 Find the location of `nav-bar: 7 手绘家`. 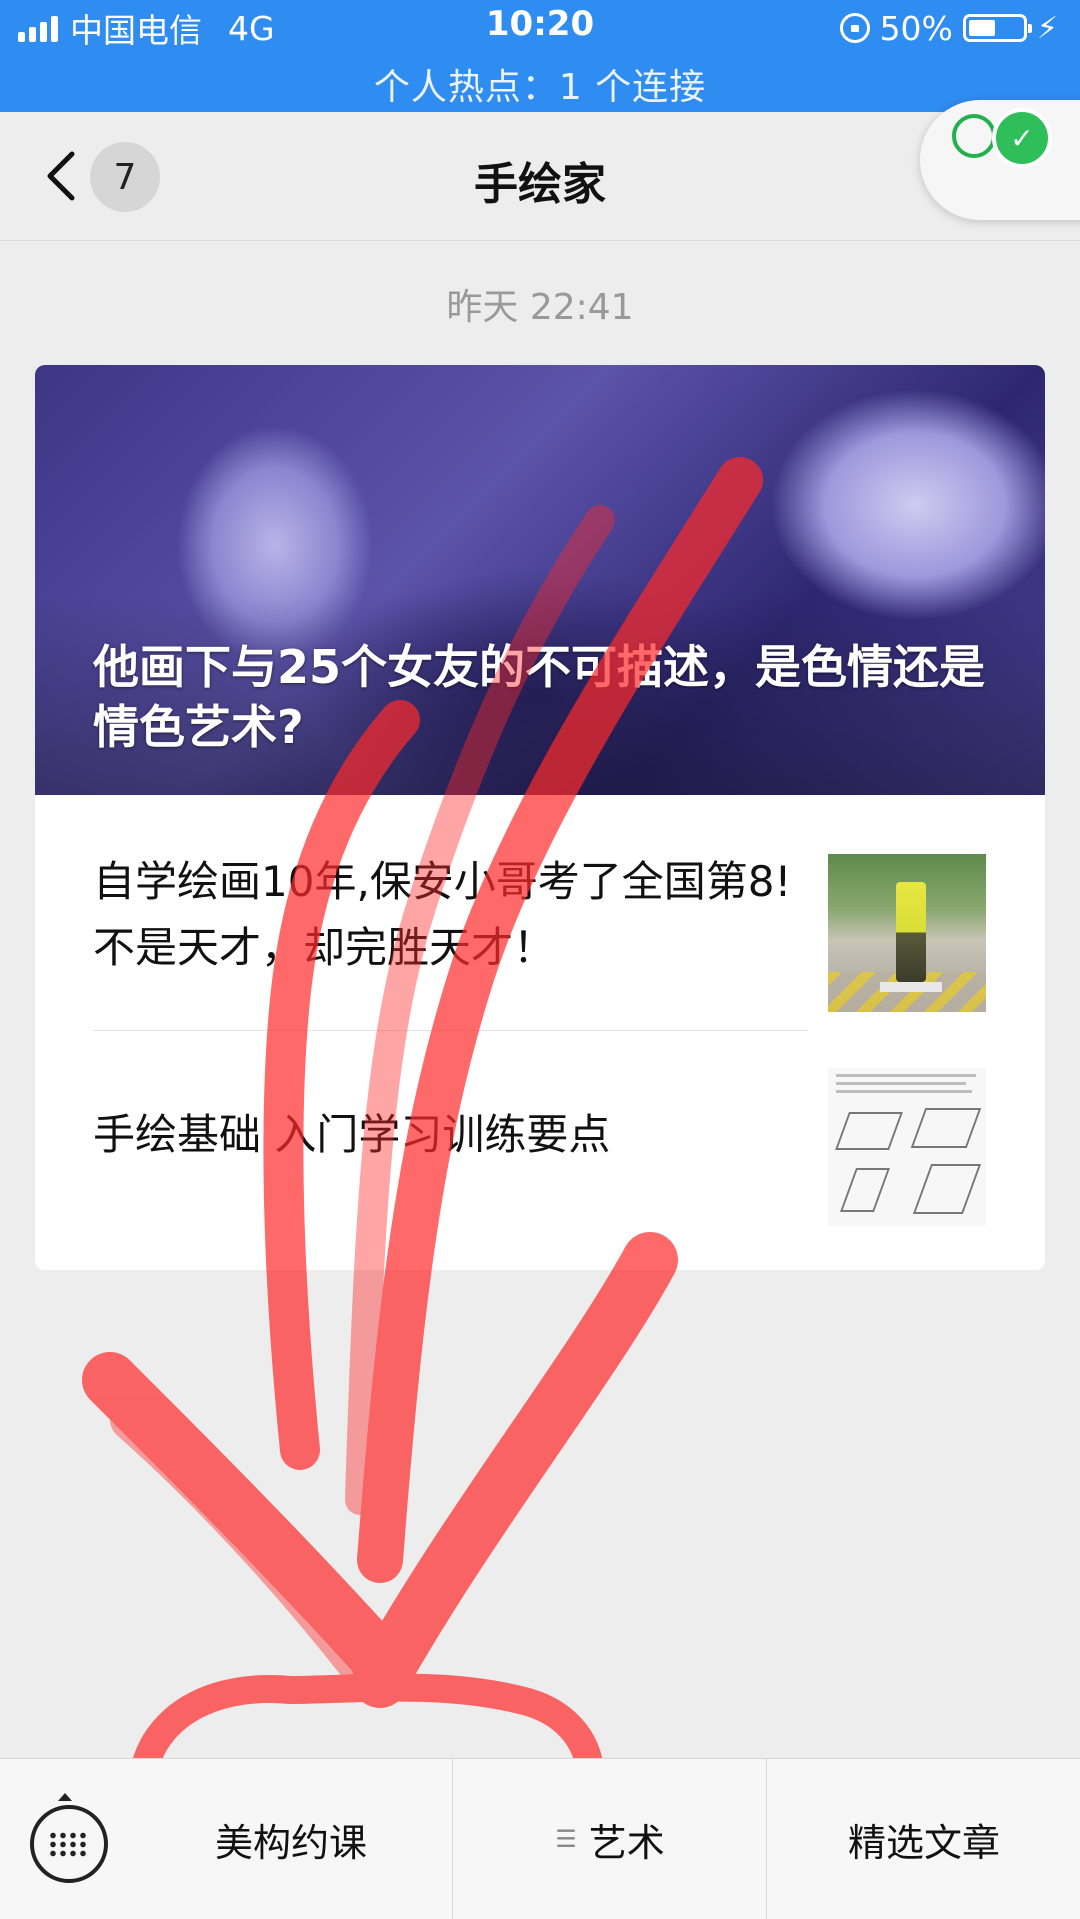

nav-bar: 7 手绘家 is located at coordinates (540, 176).